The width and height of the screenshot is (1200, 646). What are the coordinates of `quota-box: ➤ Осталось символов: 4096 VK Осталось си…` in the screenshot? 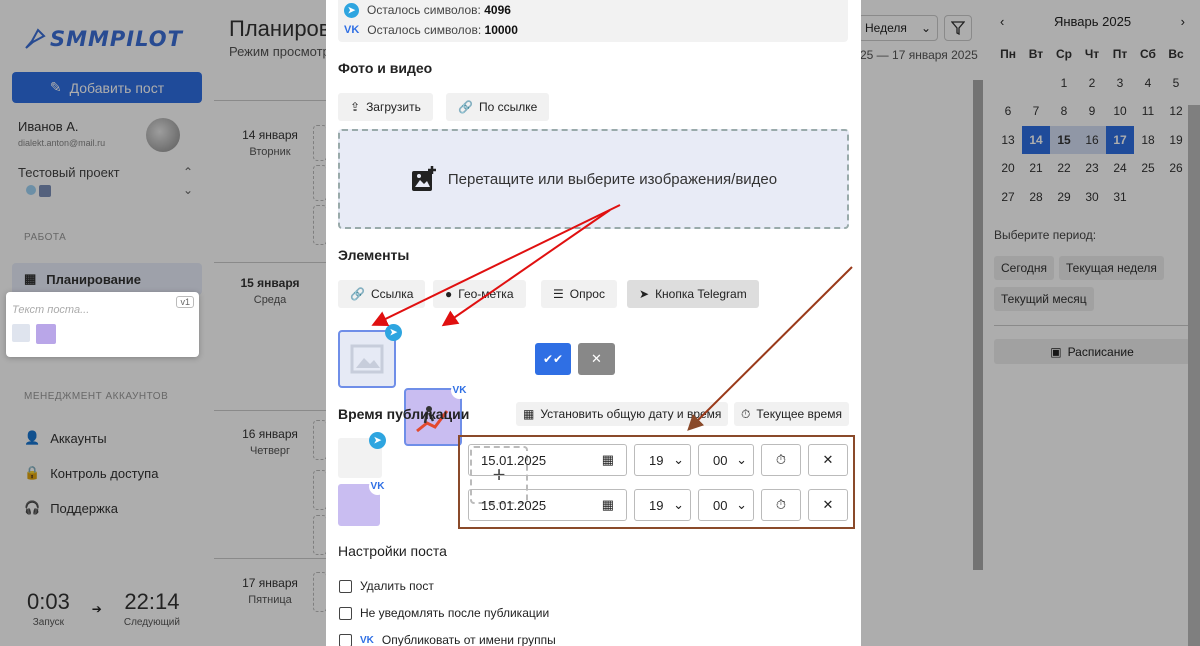 It's located at (593, 21).